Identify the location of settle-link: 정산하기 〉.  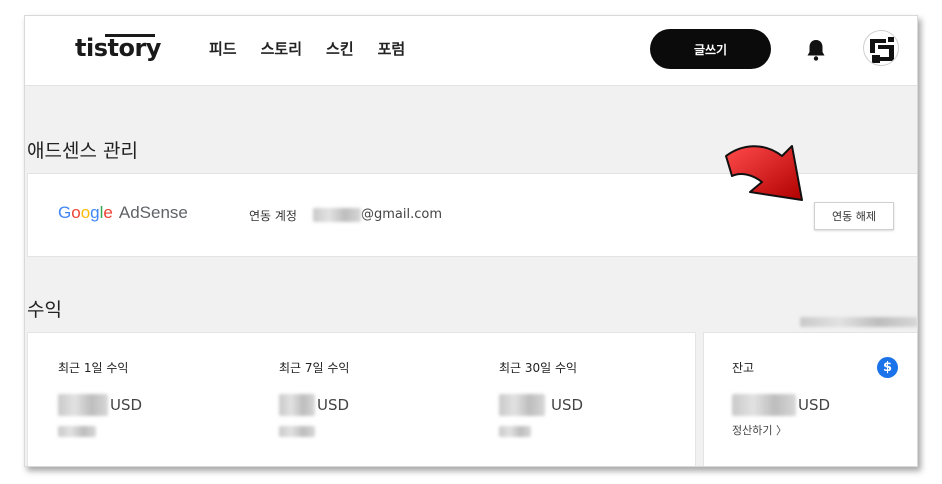
(781, 430).